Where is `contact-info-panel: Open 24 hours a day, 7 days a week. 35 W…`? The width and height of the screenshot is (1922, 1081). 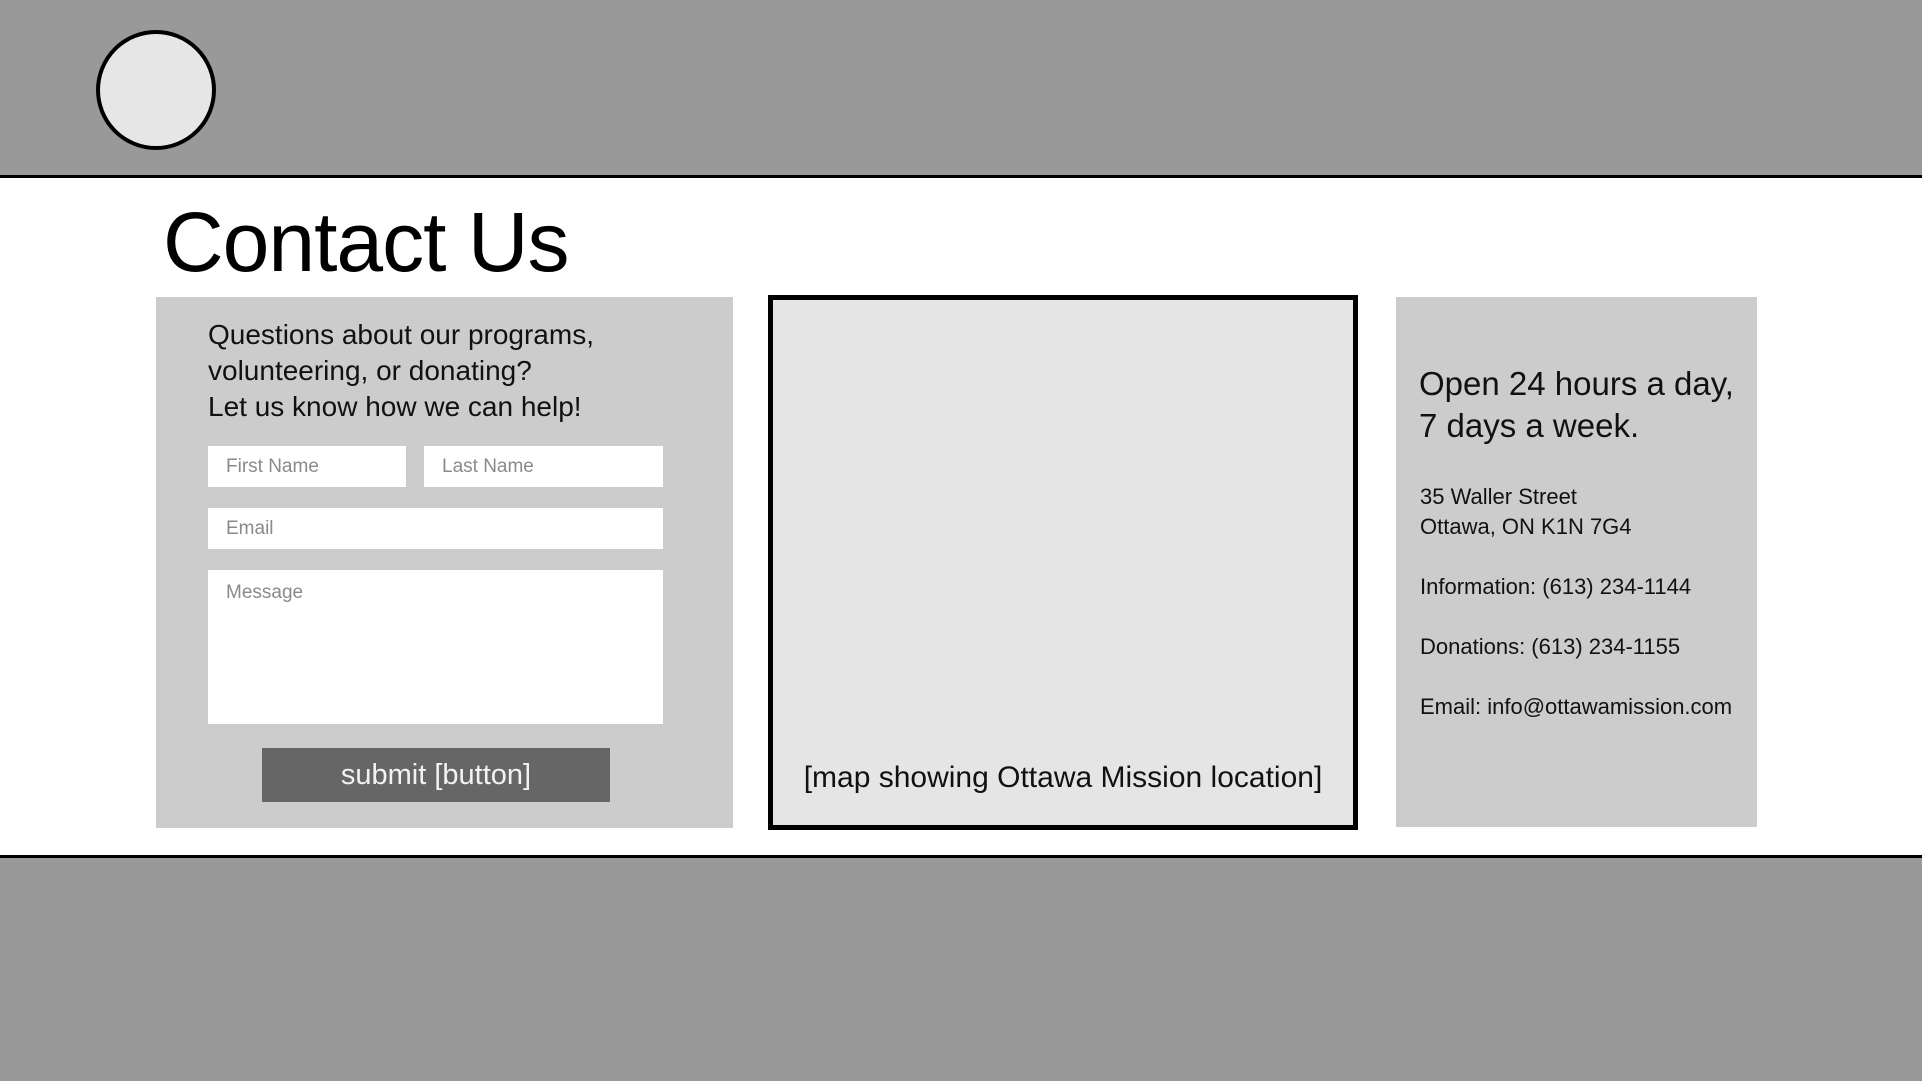
contact-info-panel: Open 24 hours a day, 7 days a week. 35 W… is located at coordinates (1576, 562).